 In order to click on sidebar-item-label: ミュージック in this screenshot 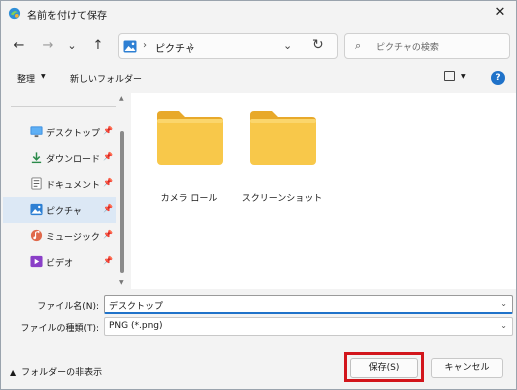, I will do `click(73, 238)`.